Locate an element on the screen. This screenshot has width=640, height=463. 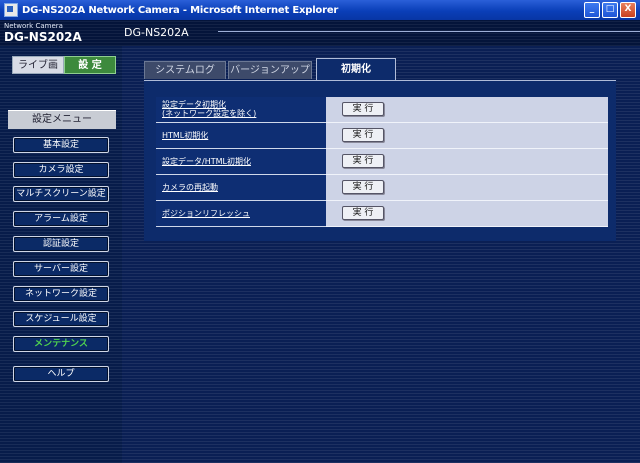
table-row: 設定データ初期化 (ネットワーク設定を除く) 実 行 is located at coordinates (382, 110).